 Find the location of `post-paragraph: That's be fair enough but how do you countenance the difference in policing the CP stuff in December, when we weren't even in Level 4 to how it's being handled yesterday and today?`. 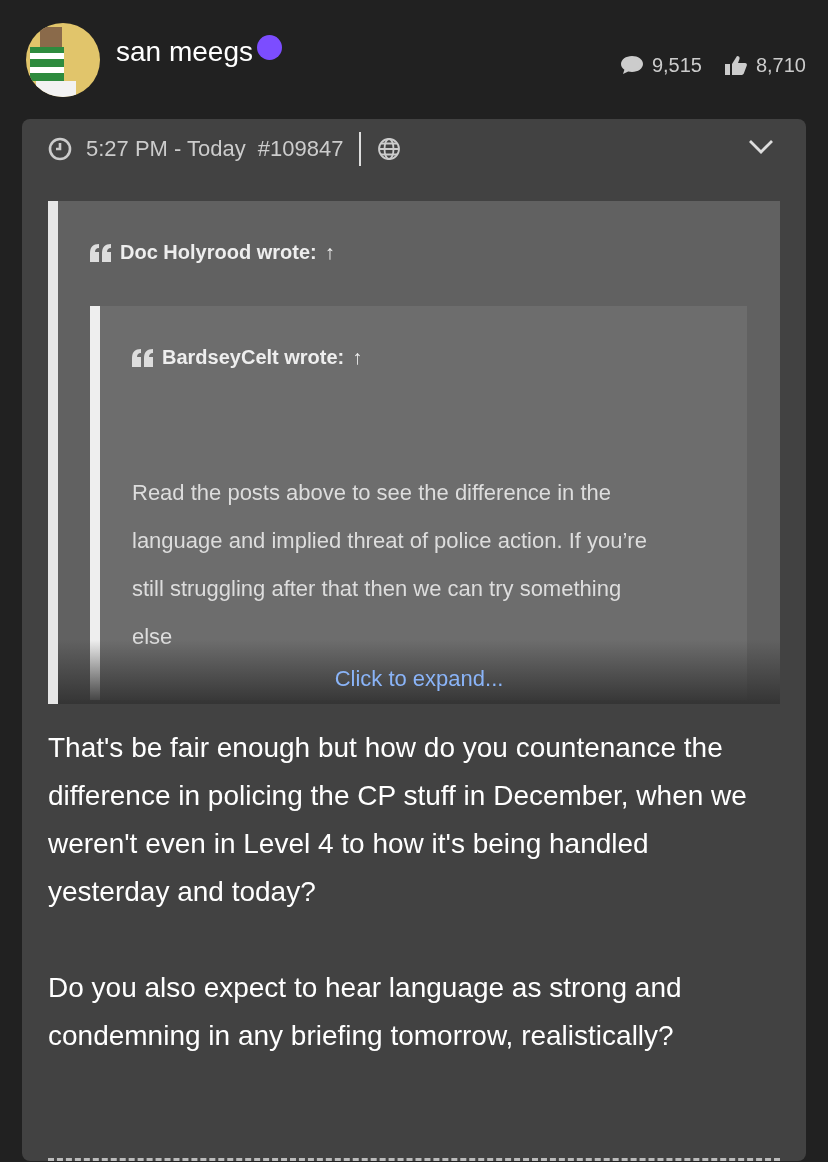

post-paragraph: That's be fair enough but how do you countenance the difference in policing the CP stuff in December, when we weren't even in Level 4 to how it's being handled yesterday and today? is located at coordinates (398, 820).